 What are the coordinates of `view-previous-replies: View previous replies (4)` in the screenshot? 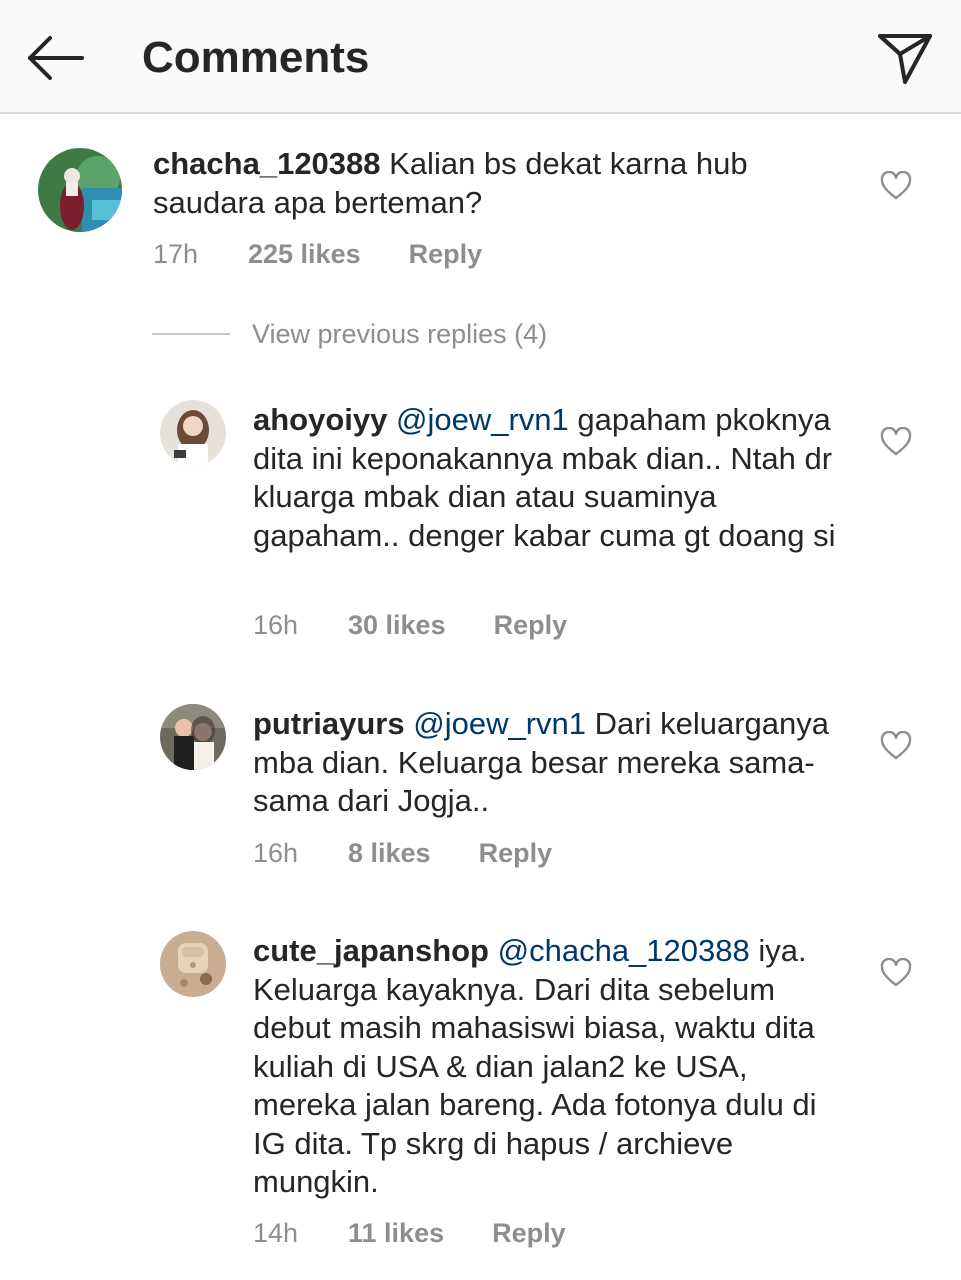 It's located at (349, 334).